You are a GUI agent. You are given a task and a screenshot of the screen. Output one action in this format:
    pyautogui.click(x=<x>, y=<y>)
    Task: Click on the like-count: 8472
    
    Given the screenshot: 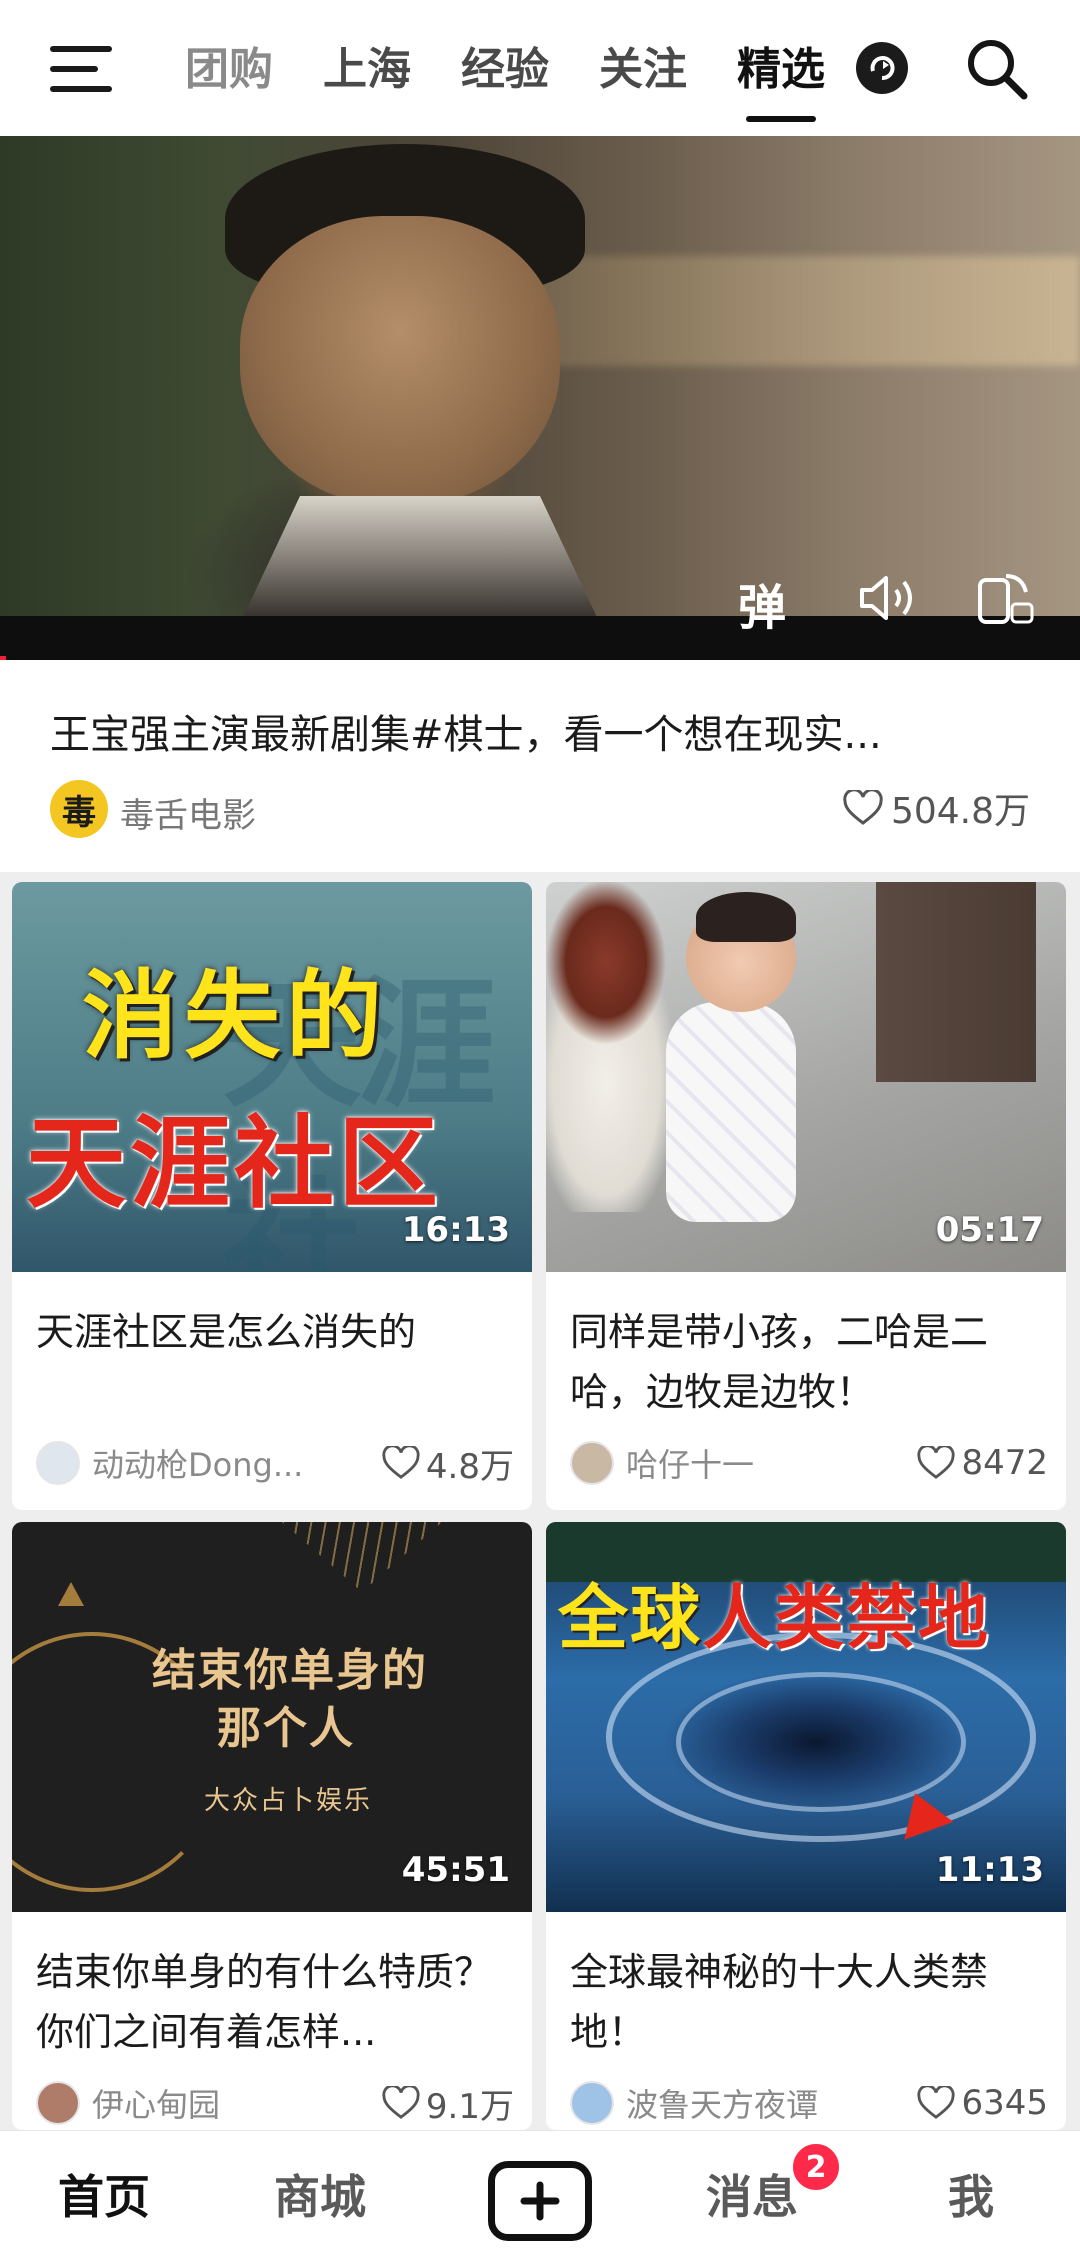 What is the action you would take?
    pyautogui.click(x=982, y=1463)
    